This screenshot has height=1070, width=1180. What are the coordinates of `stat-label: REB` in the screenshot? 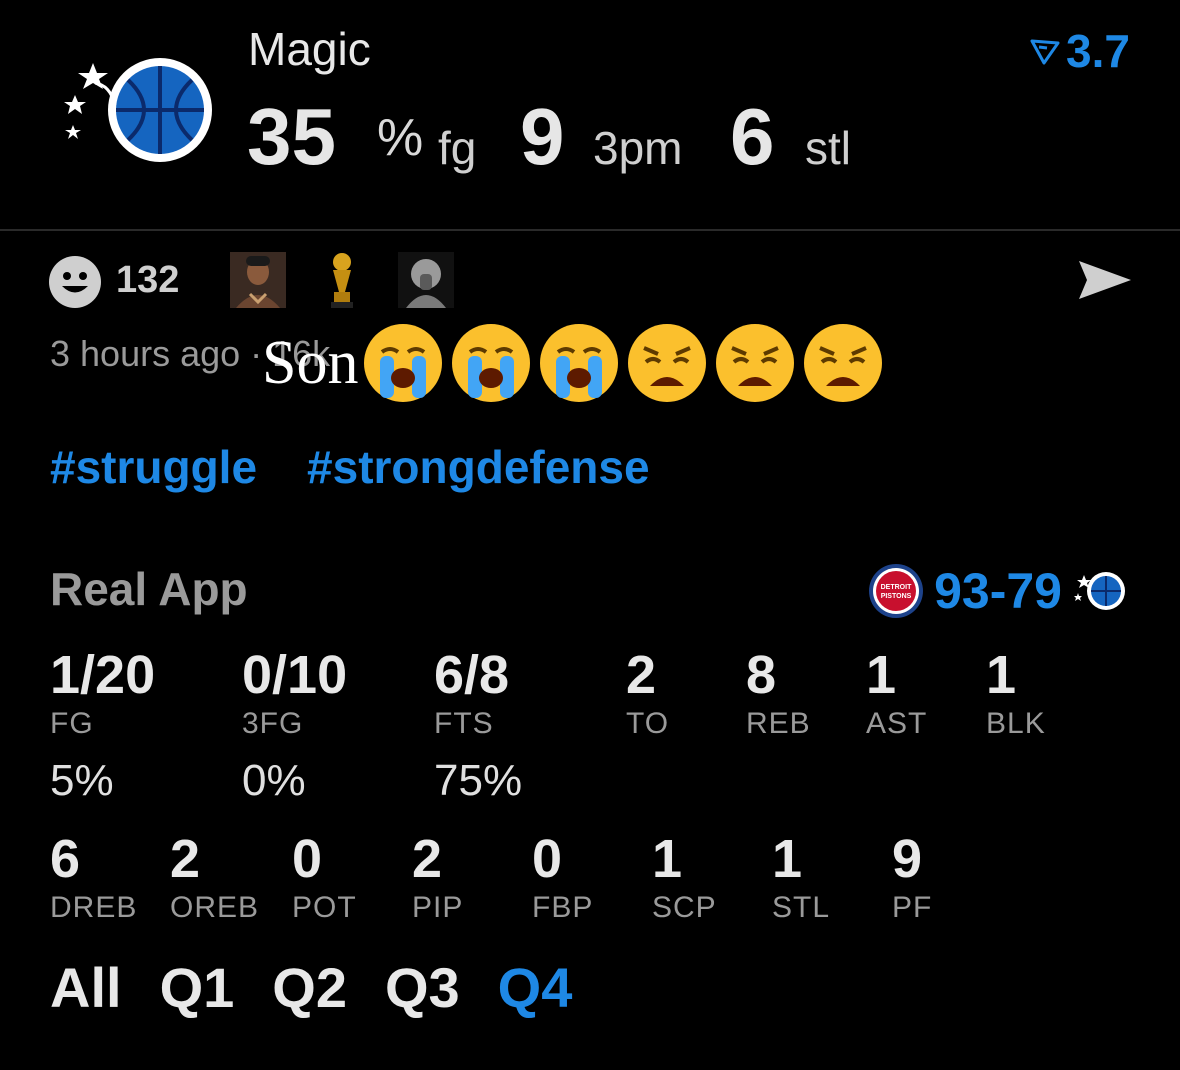 It's located at (778, 723).